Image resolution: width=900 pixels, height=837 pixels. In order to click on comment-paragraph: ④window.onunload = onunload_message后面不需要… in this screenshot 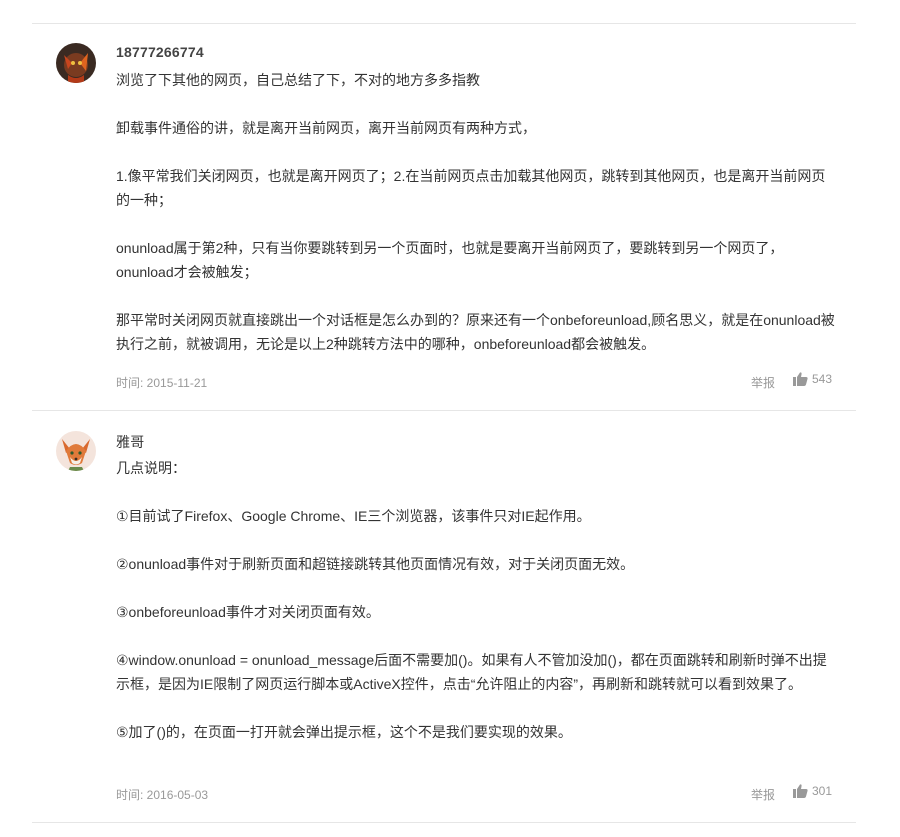, I will do `click(471, 672)`.